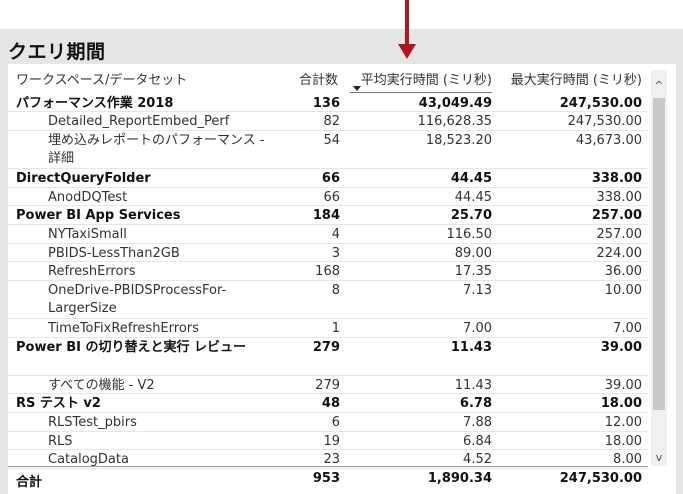 Image resolution: width=683 pixels, height=494 pixels. Describe the element at coordinates (331, 441) in the screenshot. I see `row-count: 19` at that location.